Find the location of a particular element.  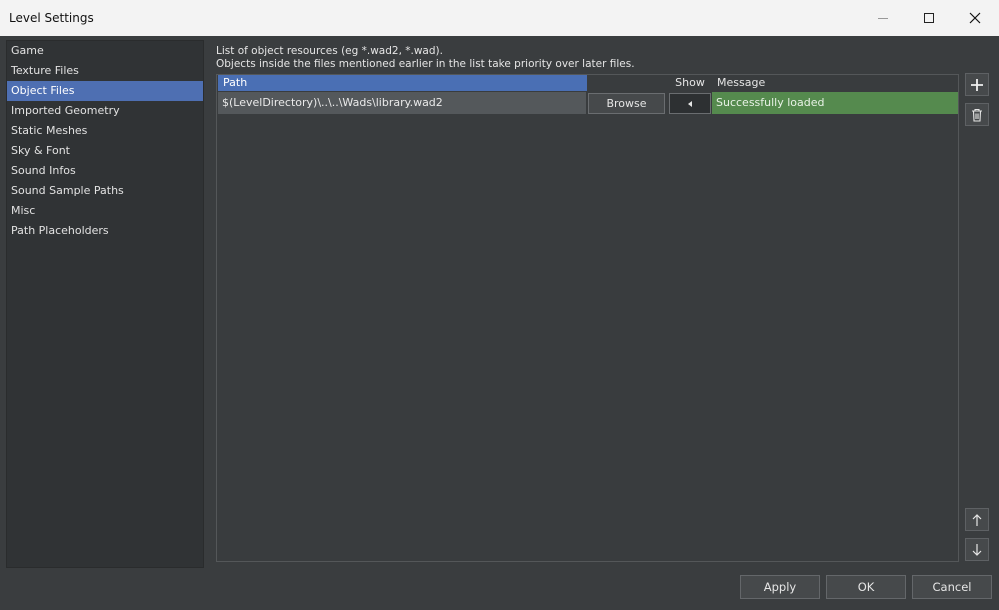

close-icon is located at coordinates (975, 18).